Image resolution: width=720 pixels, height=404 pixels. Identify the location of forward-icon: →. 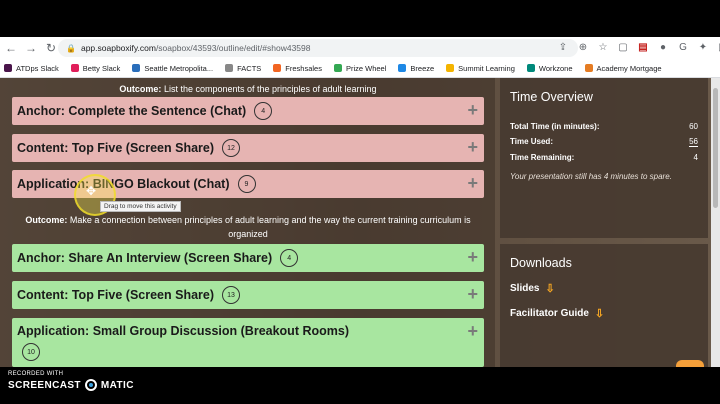
(31, 48).